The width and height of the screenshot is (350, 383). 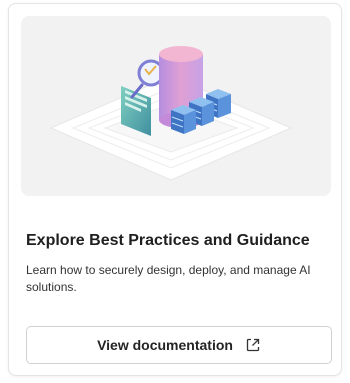 What do you see at coordinates (168, 240) in the screenshot?
I see `card-title: Explore Best Practices and Guidance` at bounding box center [168, 240].